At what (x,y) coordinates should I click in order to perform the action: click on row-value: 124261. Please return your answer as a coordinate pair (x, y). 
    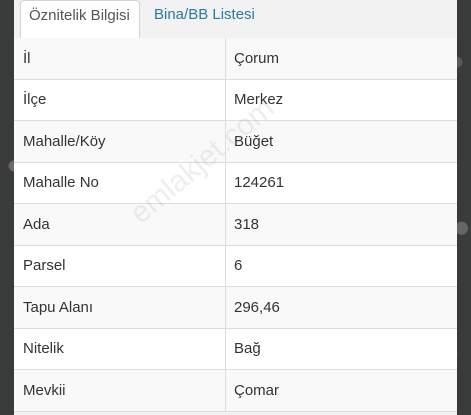
    Looking at the image, I should click on (259, 183).